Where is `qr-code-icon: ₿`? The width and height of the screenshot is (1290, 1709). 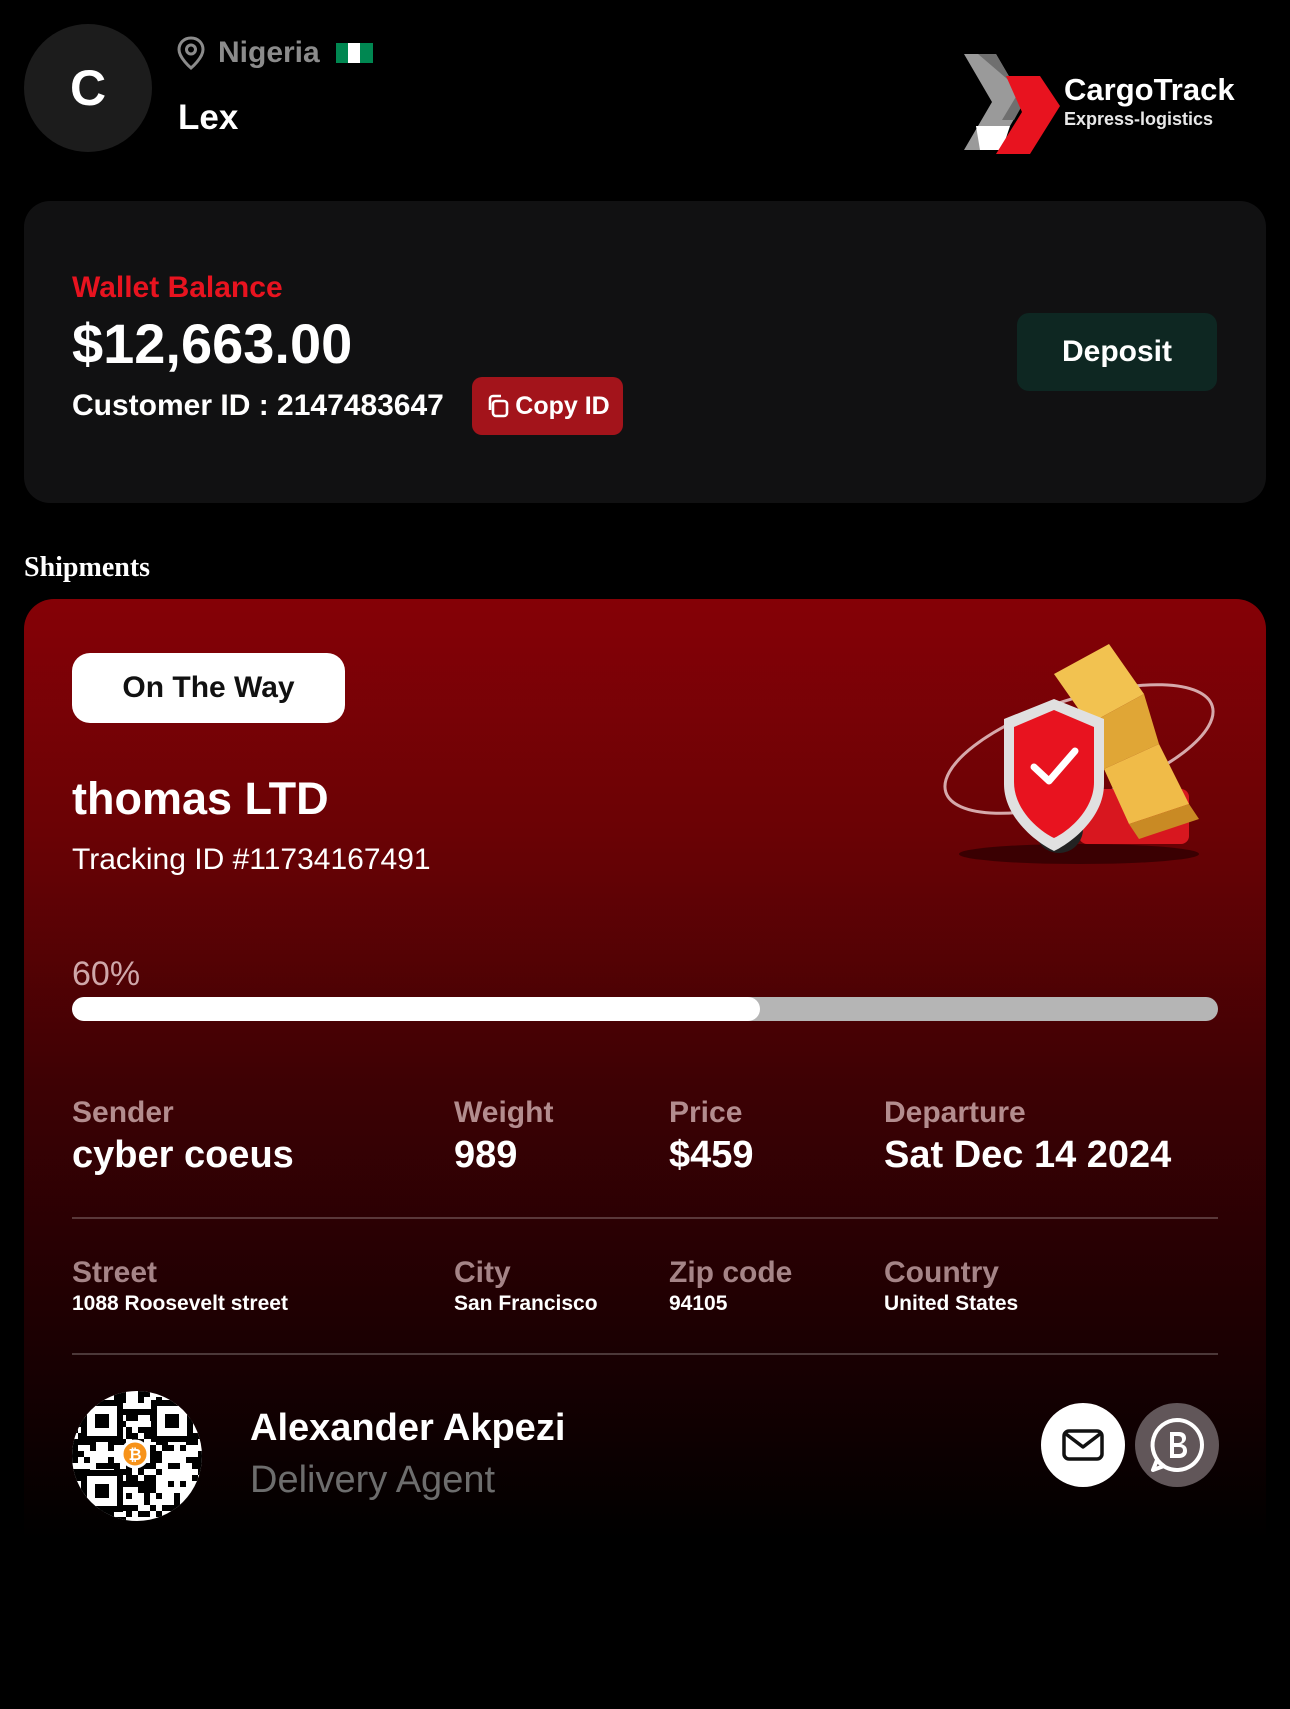
qr-code-icon: ₿ is located at coordinates (137, 1456).